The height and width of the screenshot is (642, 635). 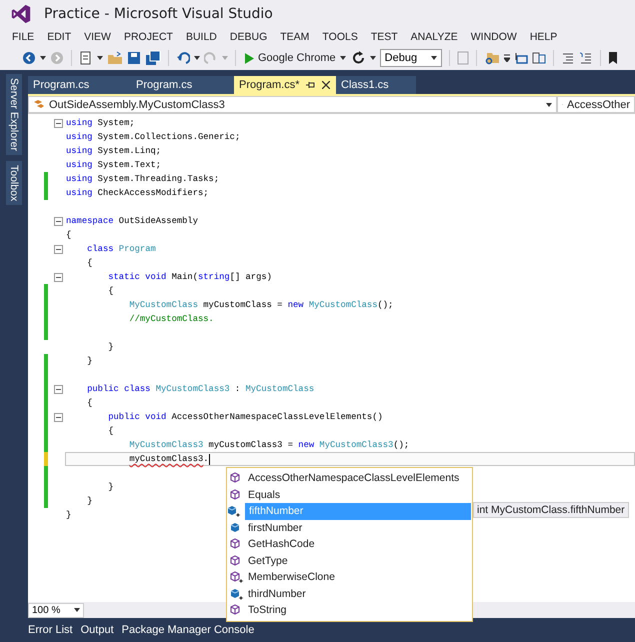 What do you see at coordinates (492, 58) in the screenshot?
I see `find-folder-icon` at bounding box center [492, 58].